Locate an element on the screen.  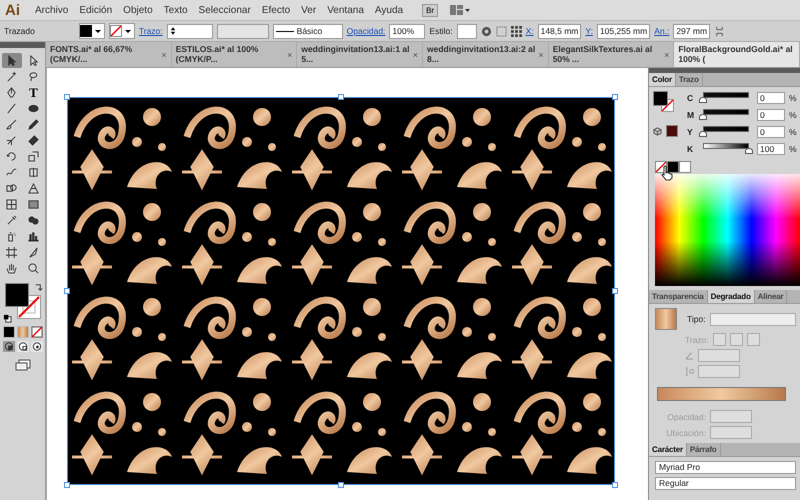
stroke-weight-field is located at coordinates (189, 31).